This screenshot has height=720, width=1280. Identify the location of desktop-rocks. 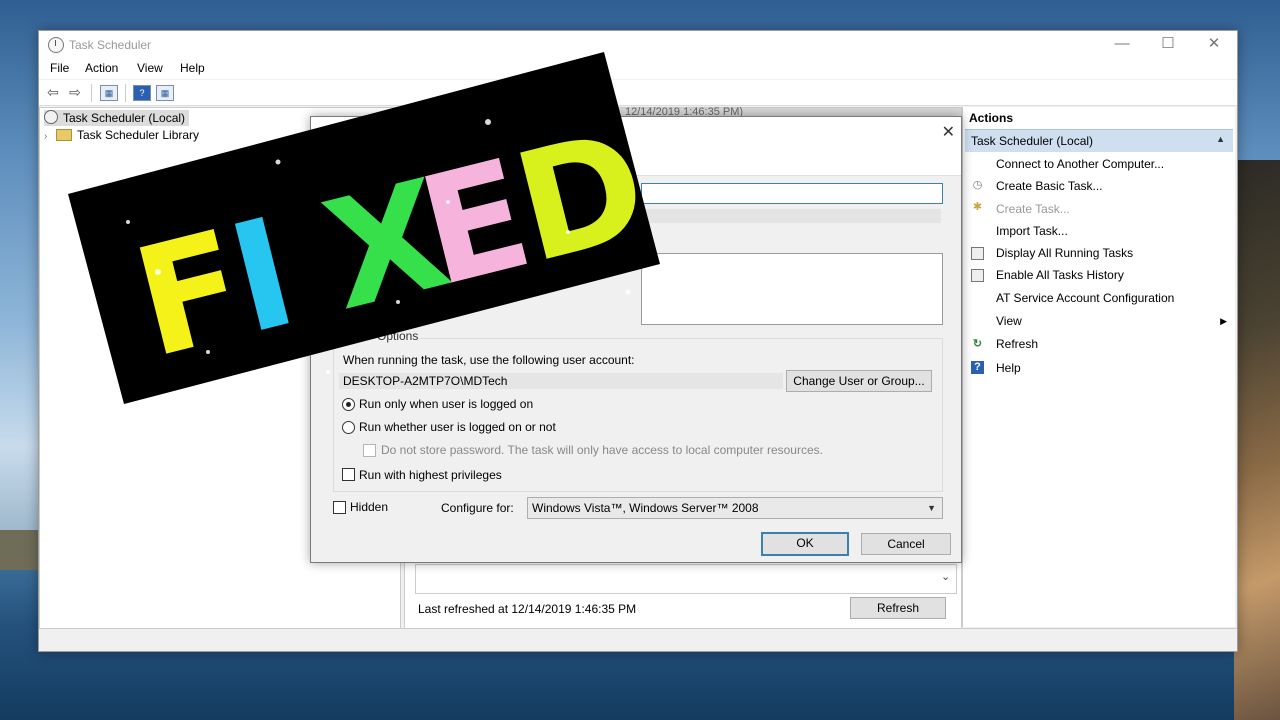
(1257, 440).